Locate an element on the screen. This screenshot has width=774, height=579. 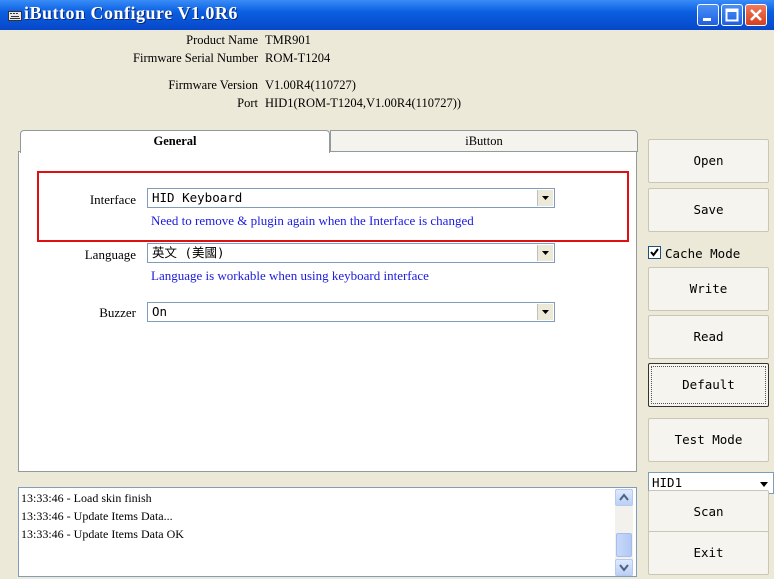
check-icon is located at coordinates (654, 252).